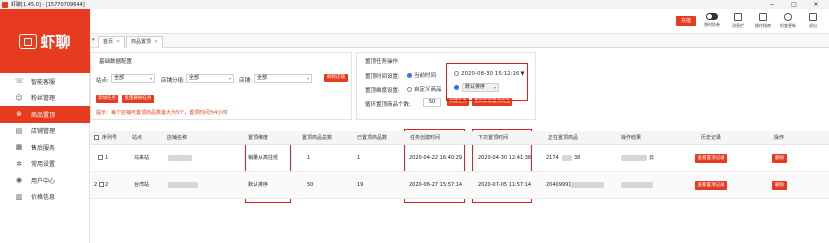 Image resolution: width=829 pixels, height=243 pixels. What do you see at coordinates (712, 16) in the screenshot?
I see `toggle-icon` at bounding box center [712, 16].